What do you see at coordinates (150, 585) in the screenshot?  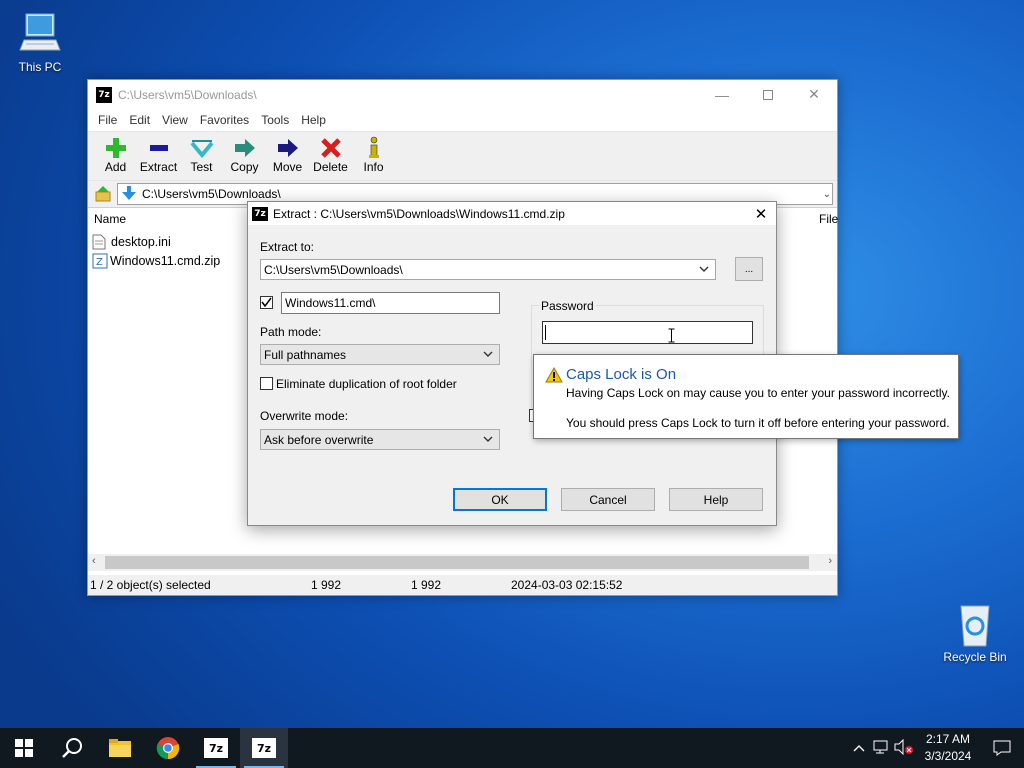 I see `status-selected: 1 / 2 object(s) selected` at bounding box center [150, 585].